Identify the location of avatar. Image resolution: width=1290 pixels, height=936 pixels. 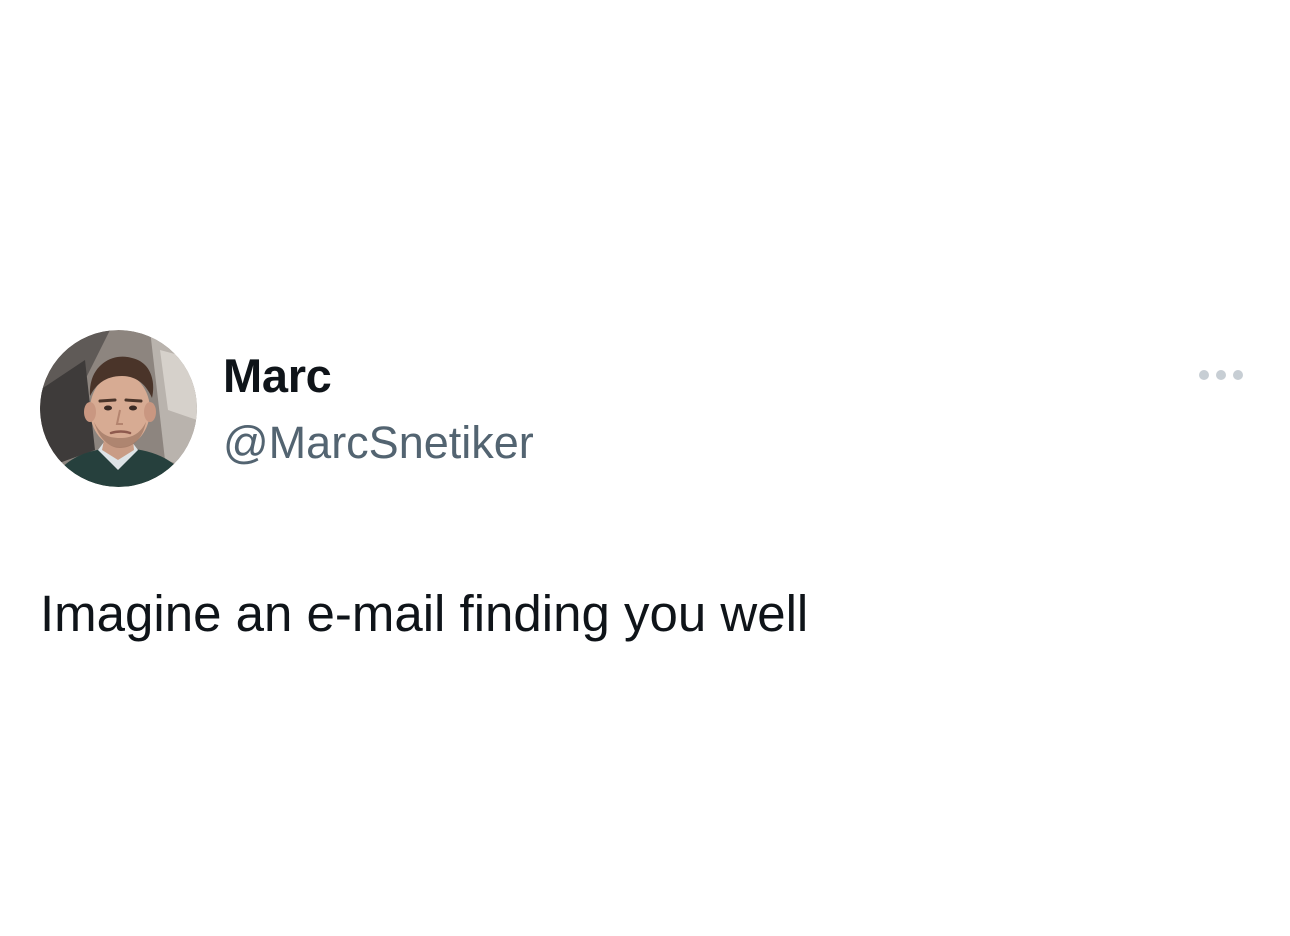
(118, 408).